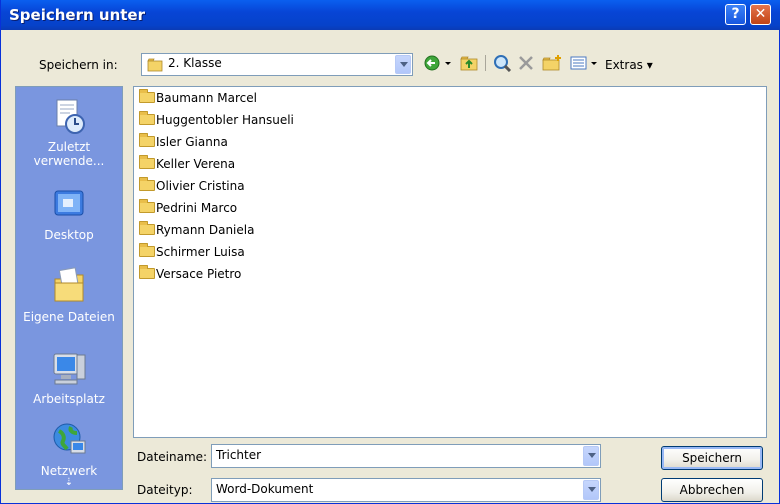 This screenshot has width=780, height=504. Describe the element at coordinates (196, 164) in the screenshot. I see `folder-name: Keller Verena` at that location.